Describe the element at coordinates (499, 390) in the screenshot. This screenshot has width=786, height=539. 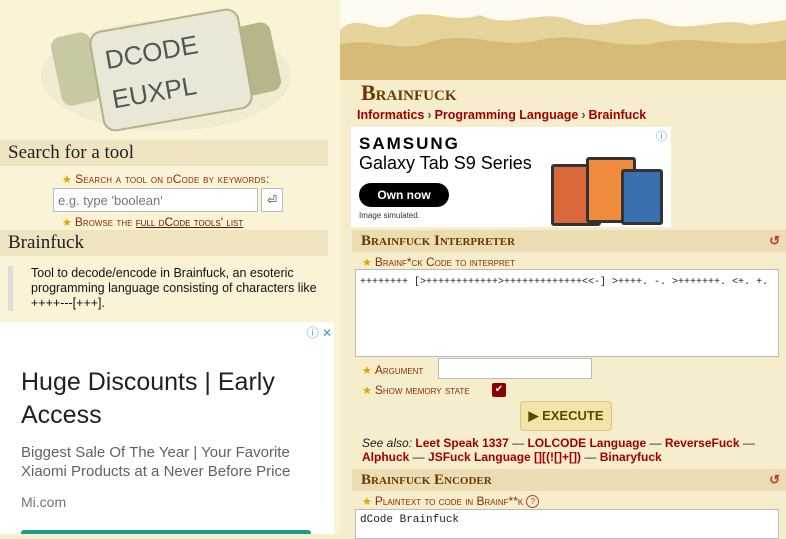
I see `show-memory-checkbox: ✔` at that location.